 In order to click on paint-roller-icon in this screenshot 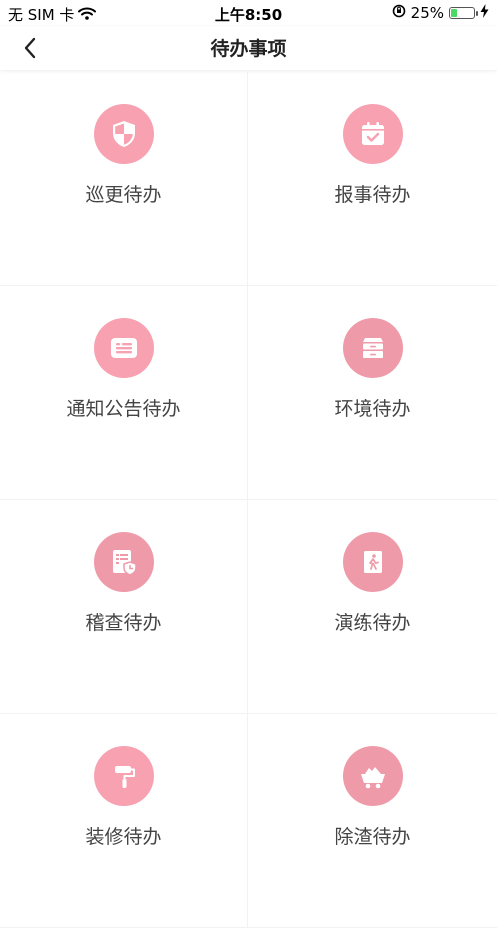, I will do `click(123, 776)`.